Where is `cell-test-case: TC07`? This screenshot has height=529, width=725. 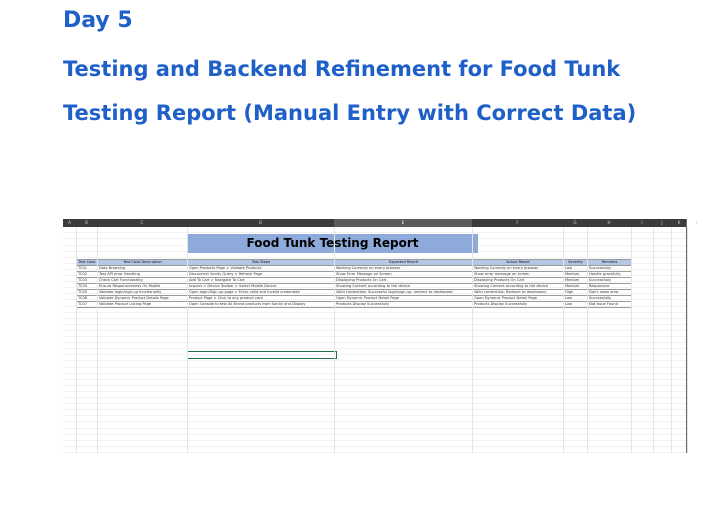 cell-test-case: TC07 is located at coordinates (87, 304).